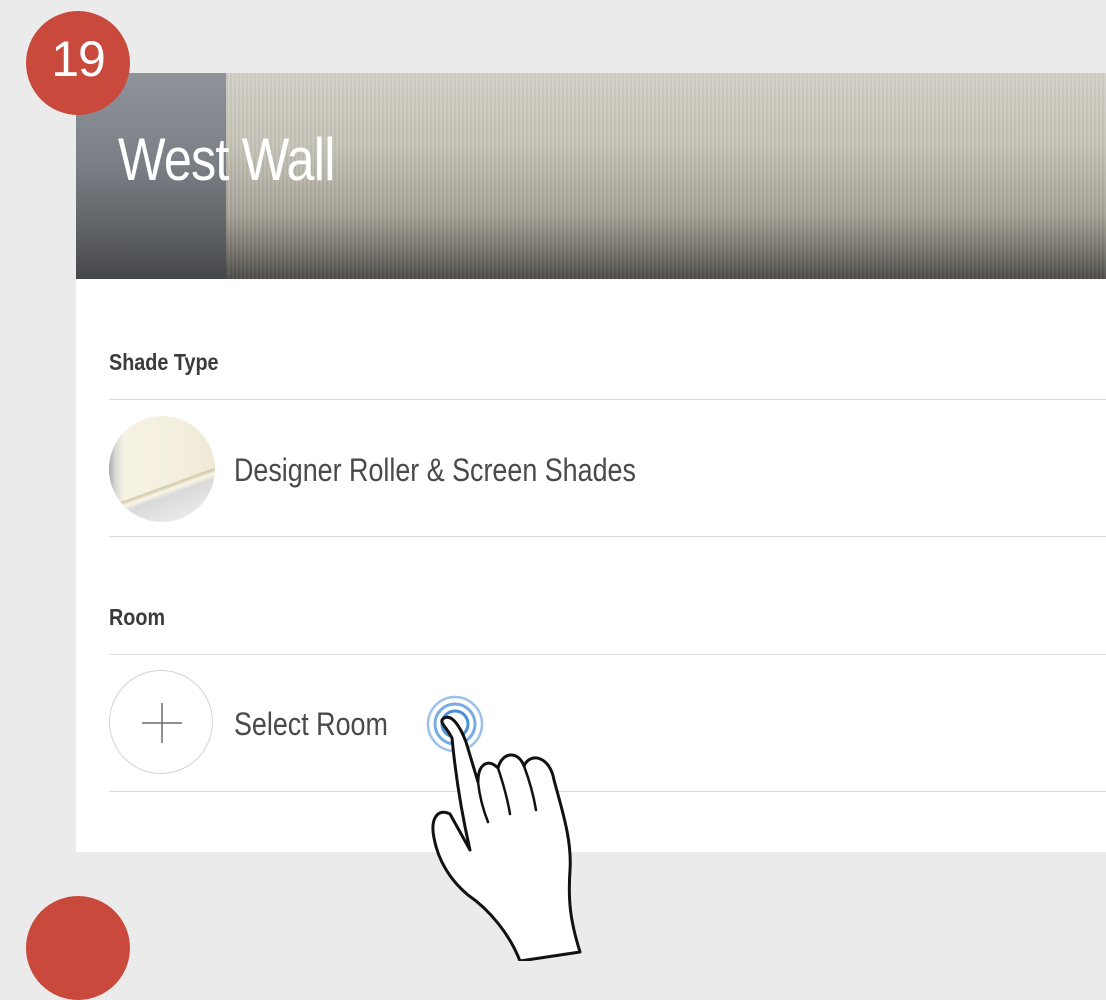  What do you see at coordinates (226, 159) in the screenshot?
I see `page-title: West Wall` at bounding box center [226, 159].